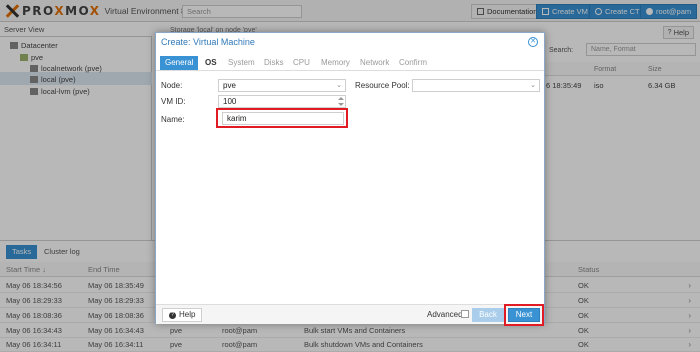 This screenshot has width=700, height=352. What do you see at coordinates (340, 101) in the screenshot?
I see `spinner-icon` at bounding box center [340, 101].